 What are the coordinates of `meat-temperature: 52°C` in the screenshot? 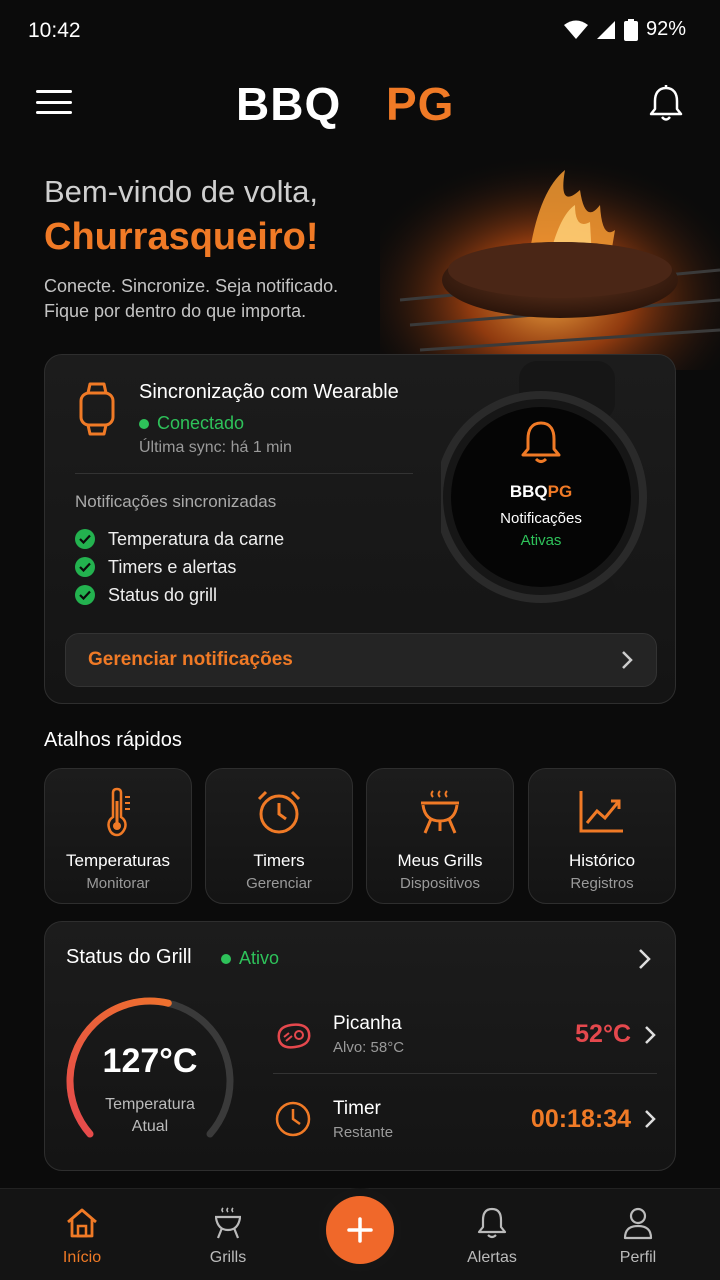 It's located at (603, 1034).